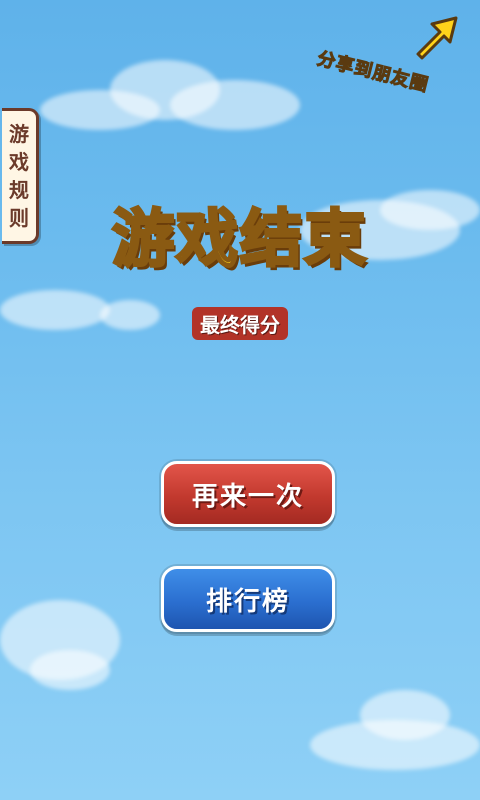  Describe the element at coordinates (248, 494) in the screenshot. I see `play-again-button: 再来一次` at that location.